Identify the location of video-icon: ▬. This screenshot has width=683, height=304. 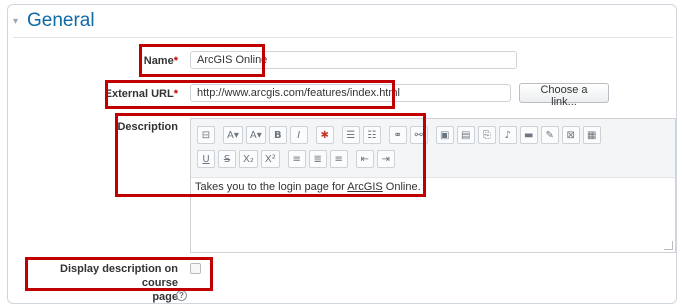
(528, 135).